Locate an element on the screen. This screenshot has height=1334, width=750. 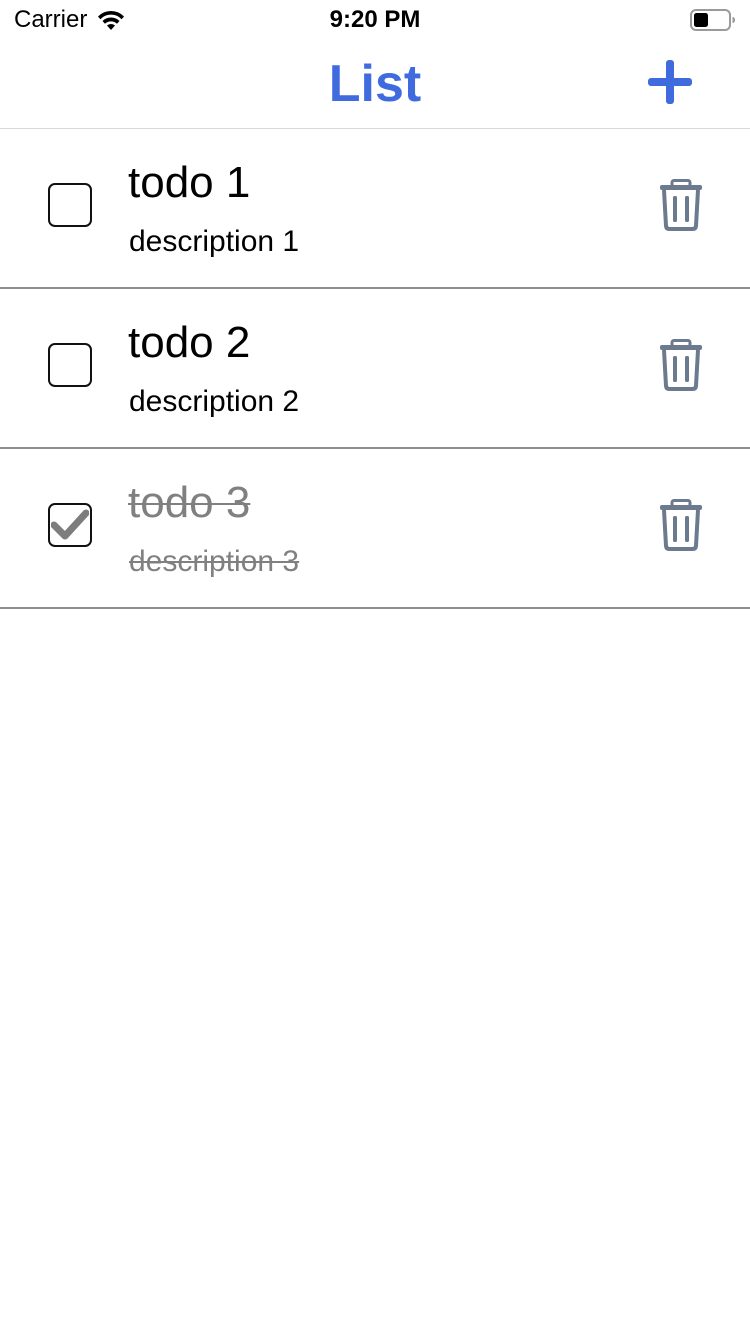
plus-icon is located at coordinates (670, 82).